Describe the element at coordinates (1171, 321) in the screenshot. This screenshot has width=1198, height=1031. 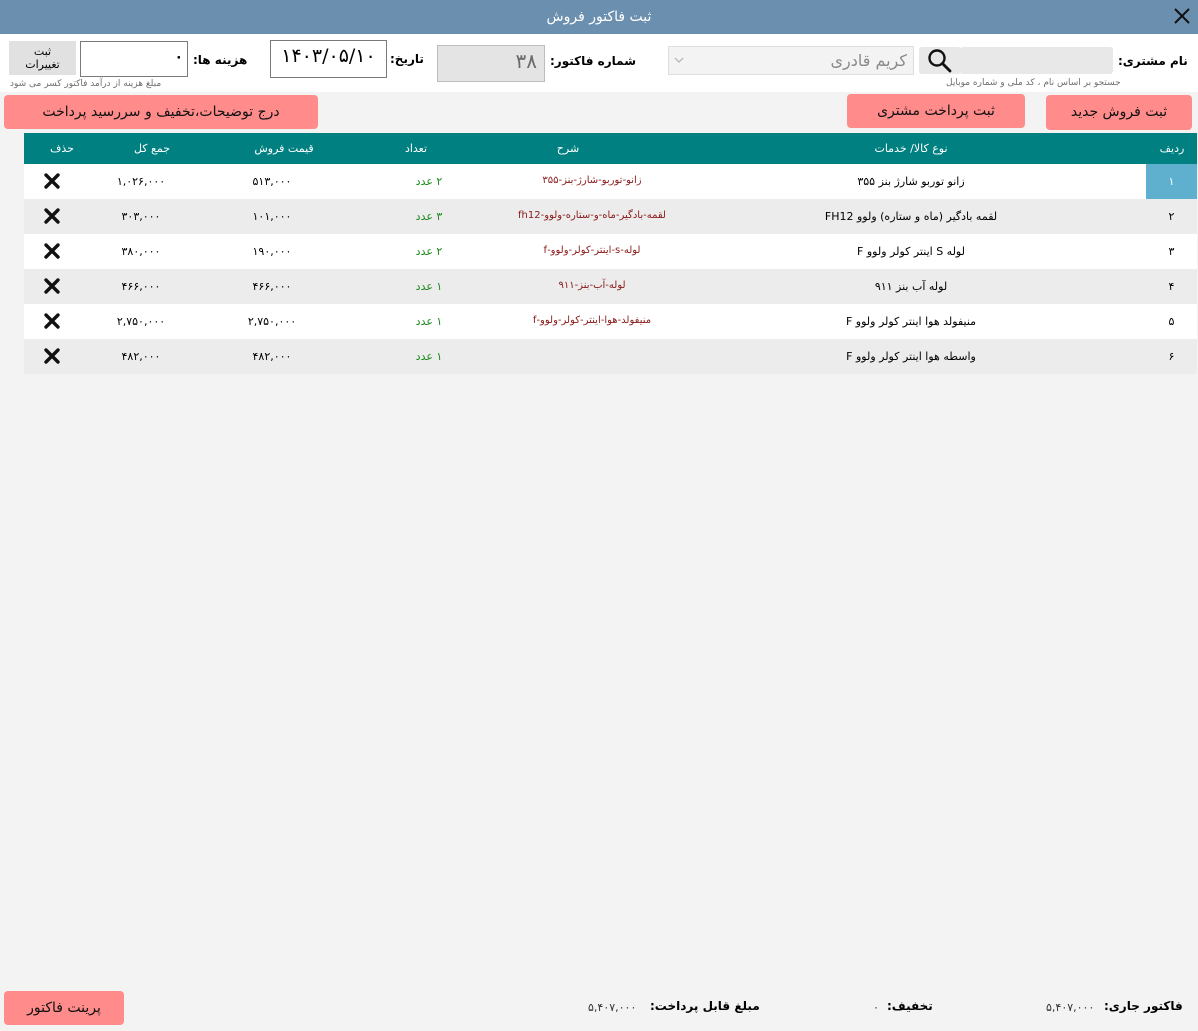
I see `cell-row-number: ۵` at that location.